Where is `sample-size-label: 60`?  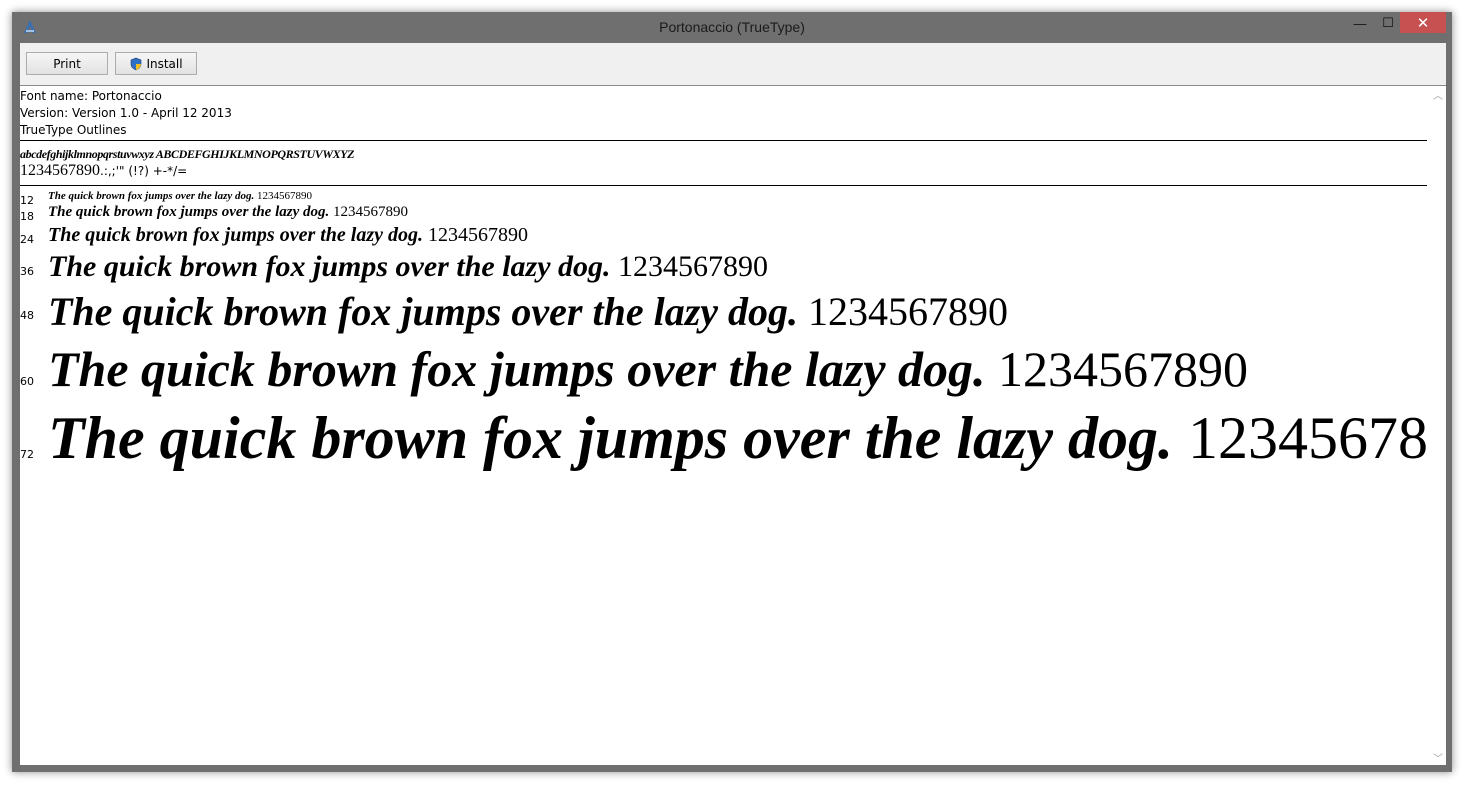
sample-size-label: 60 is located at coordinates (27, 381).